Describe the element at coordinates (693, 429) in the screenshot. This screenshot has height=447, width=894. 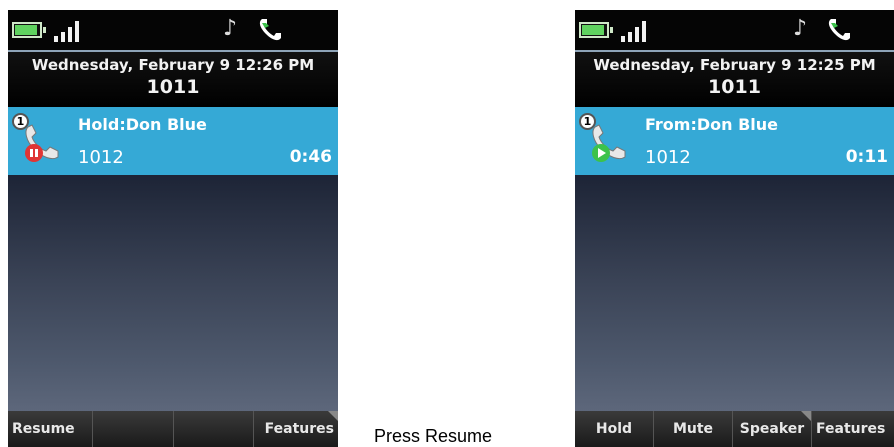
I see `softkey-mute: Mute` at that location.